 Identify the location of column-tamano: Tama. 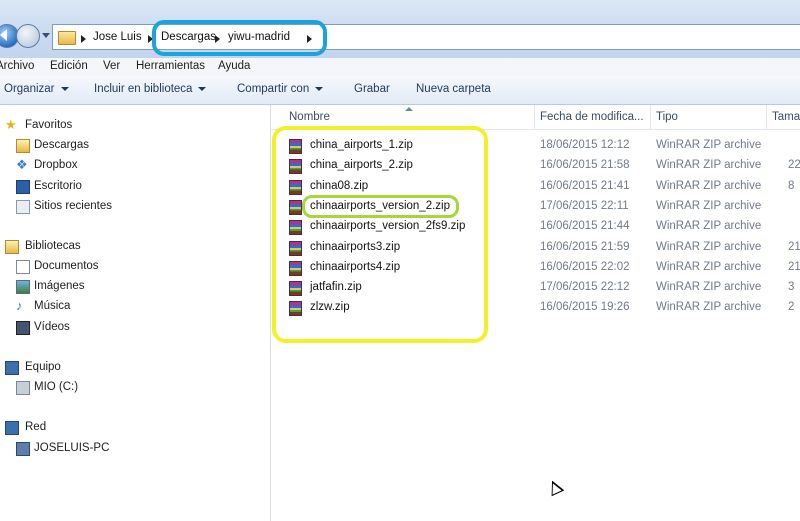
(786, 117).